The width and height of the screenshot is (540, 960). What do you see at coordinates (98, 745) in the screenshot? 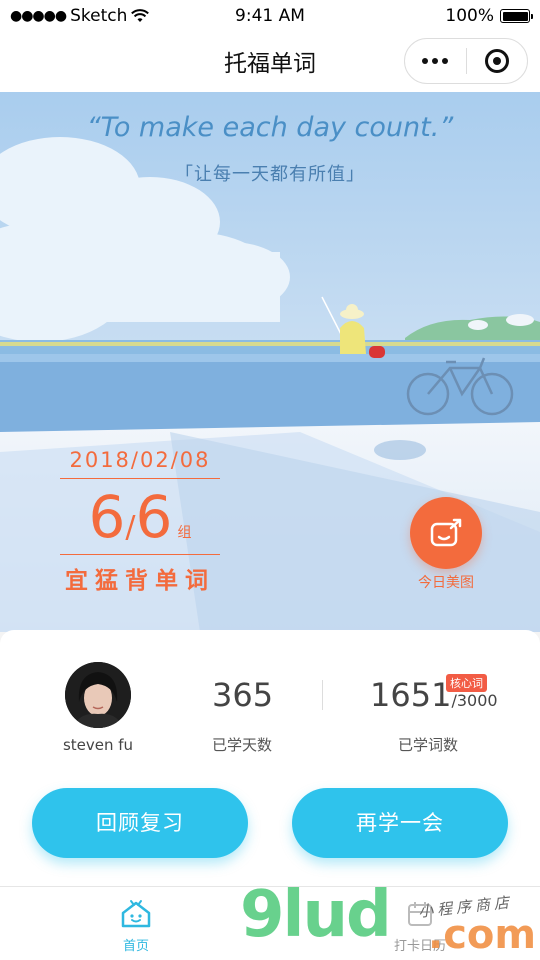
I see `username: steven fu` at bounding box center [98, 745].